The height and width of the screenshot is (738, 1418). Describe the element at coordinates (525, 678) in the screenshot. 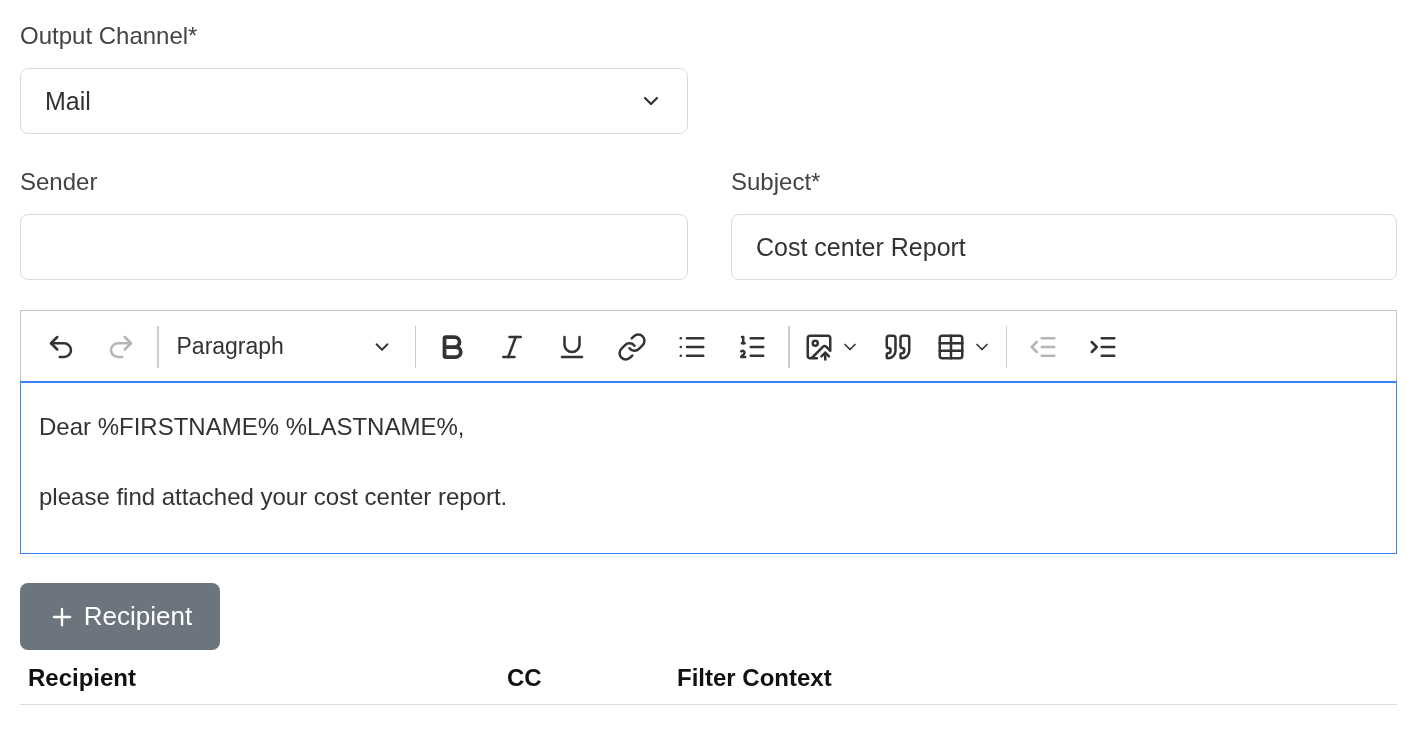

I see `column-header: CC` at that location.